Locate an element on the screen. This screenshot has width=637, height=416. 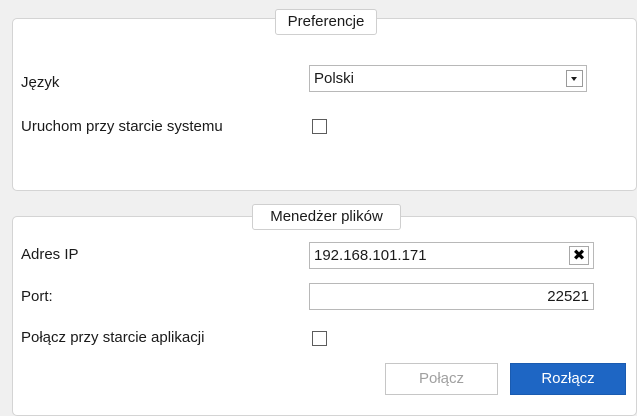
ip-address-value: 192.168.101.171 is located at coordinates (370, 255).